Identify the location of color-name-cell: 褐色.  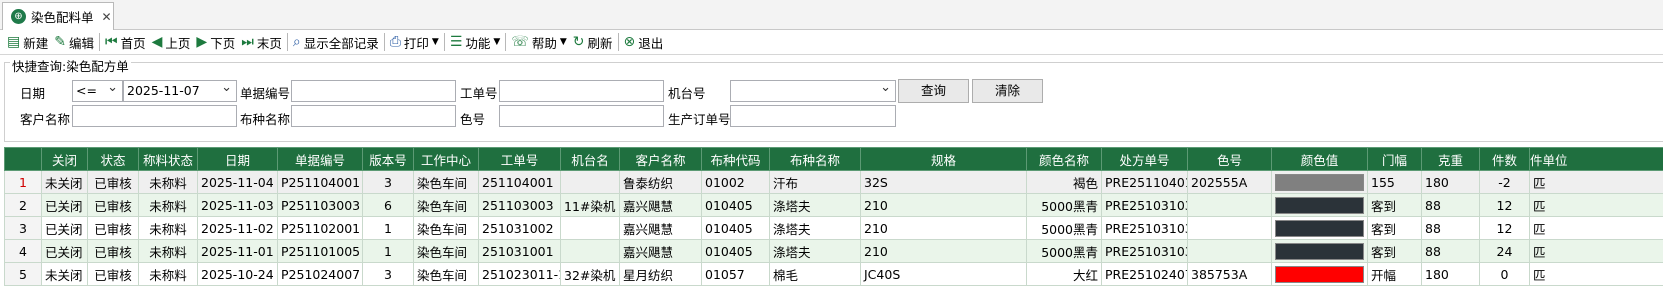
(1064, 182).